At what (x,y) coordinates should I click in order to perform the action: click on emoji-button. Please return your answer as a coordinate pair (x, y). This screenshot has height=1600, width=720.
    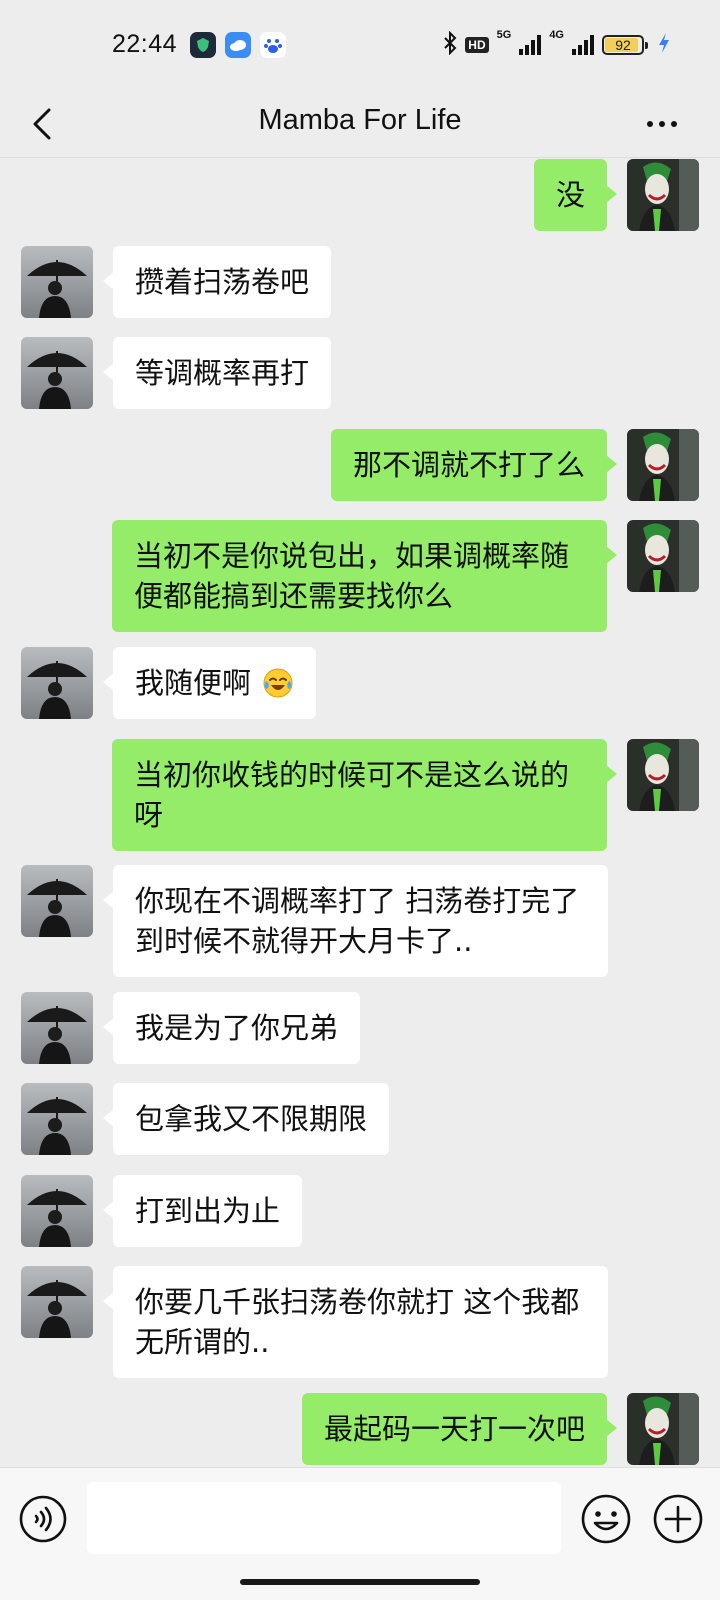
    Looking at the image, I should click on (606, 1519).